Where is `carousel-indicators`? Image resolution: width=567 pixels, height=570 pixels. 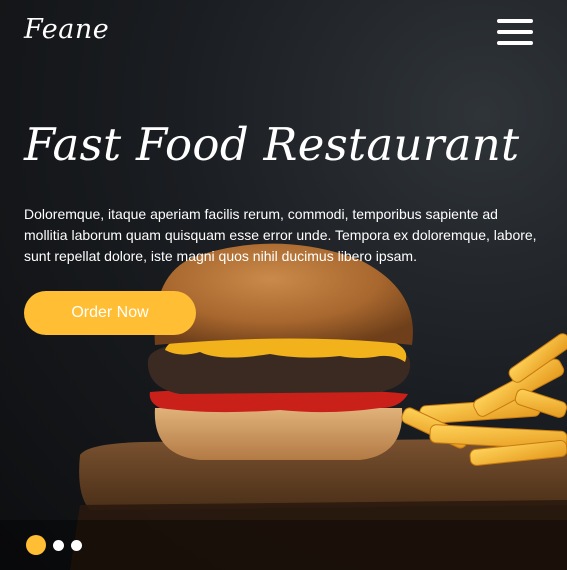
carousel-indicators is located at coordinates (54, 545).